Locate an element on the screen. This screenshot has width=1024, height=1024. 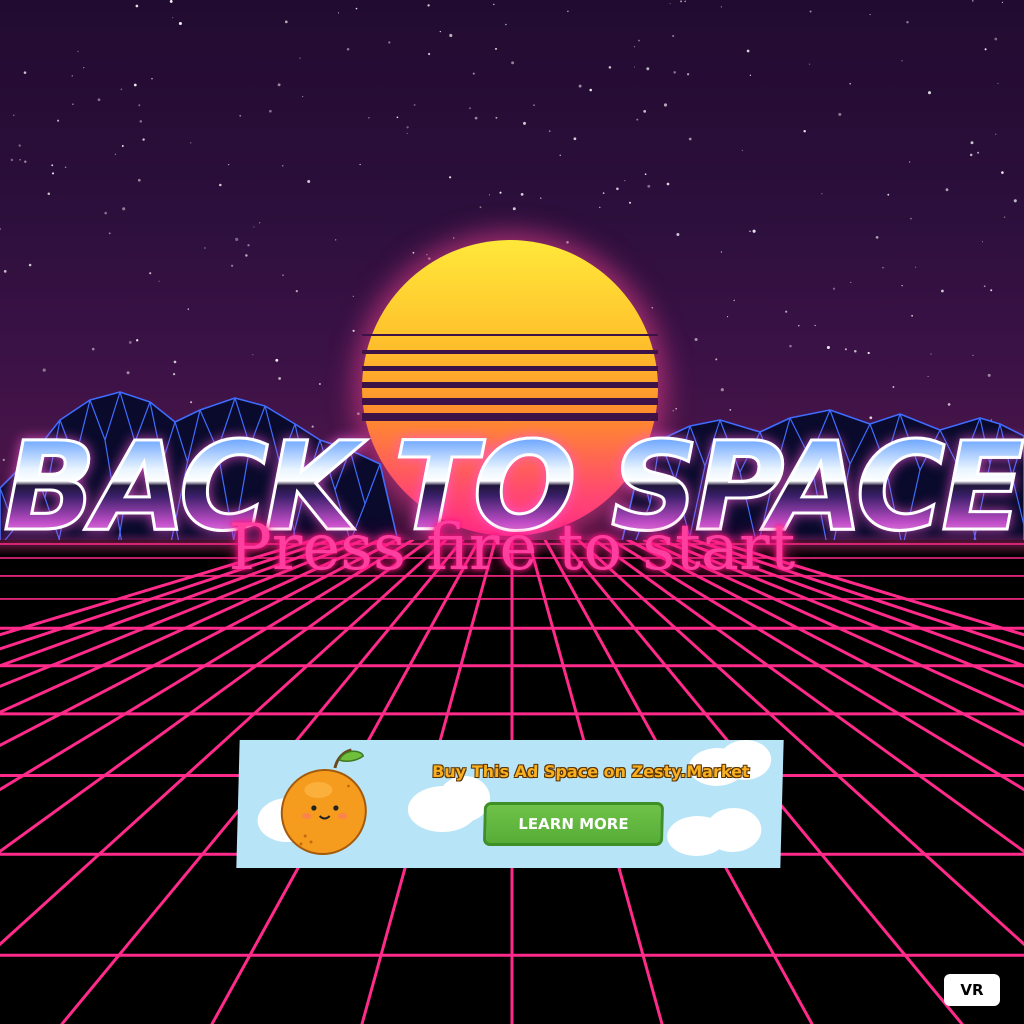
orange-mascot-icon is located at coordinates (323, 801).